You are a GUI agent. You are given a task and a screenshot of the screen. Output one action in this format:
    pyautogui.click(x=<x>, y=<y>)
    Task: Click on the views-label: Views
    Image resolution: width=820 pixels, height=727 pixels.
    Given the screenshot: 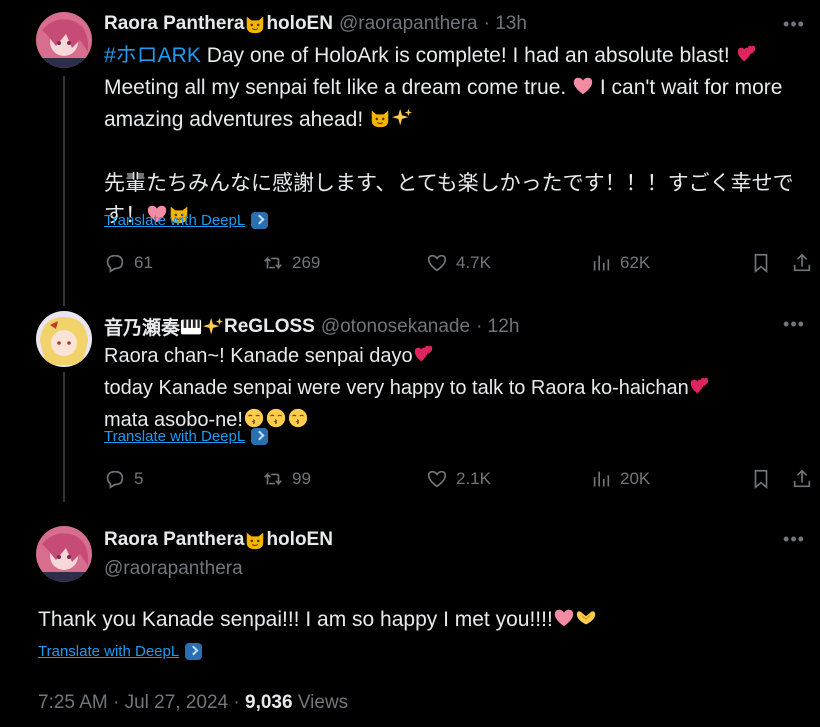 What is the action you would take?
    pyautogui.click(x=320, y=702)
    